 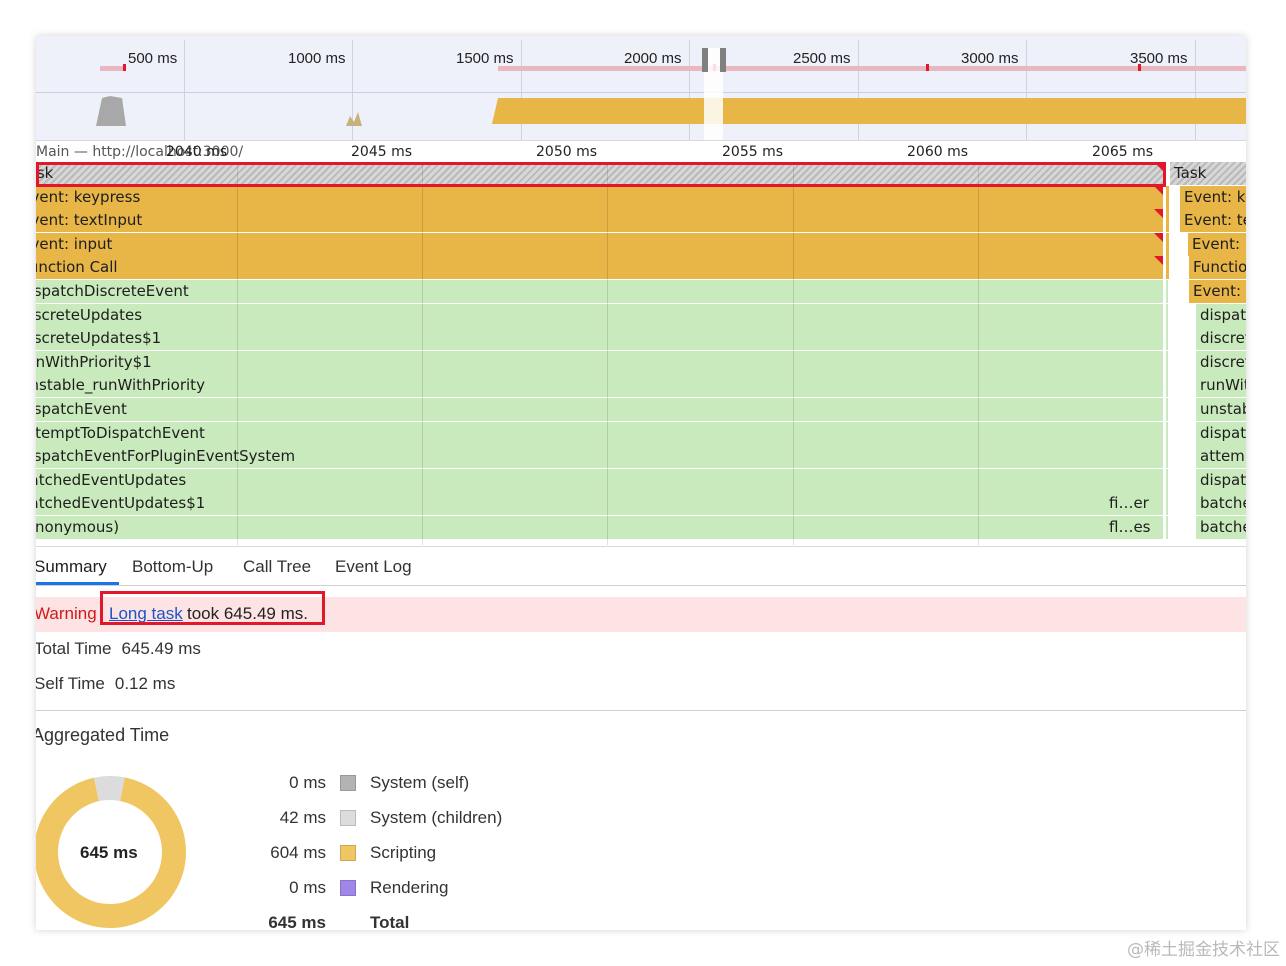 What do you see at coordinates (1129, 503) in the screenshot?
I see `flame-entry-label: fi…er` at bounding box center [1129, 503].